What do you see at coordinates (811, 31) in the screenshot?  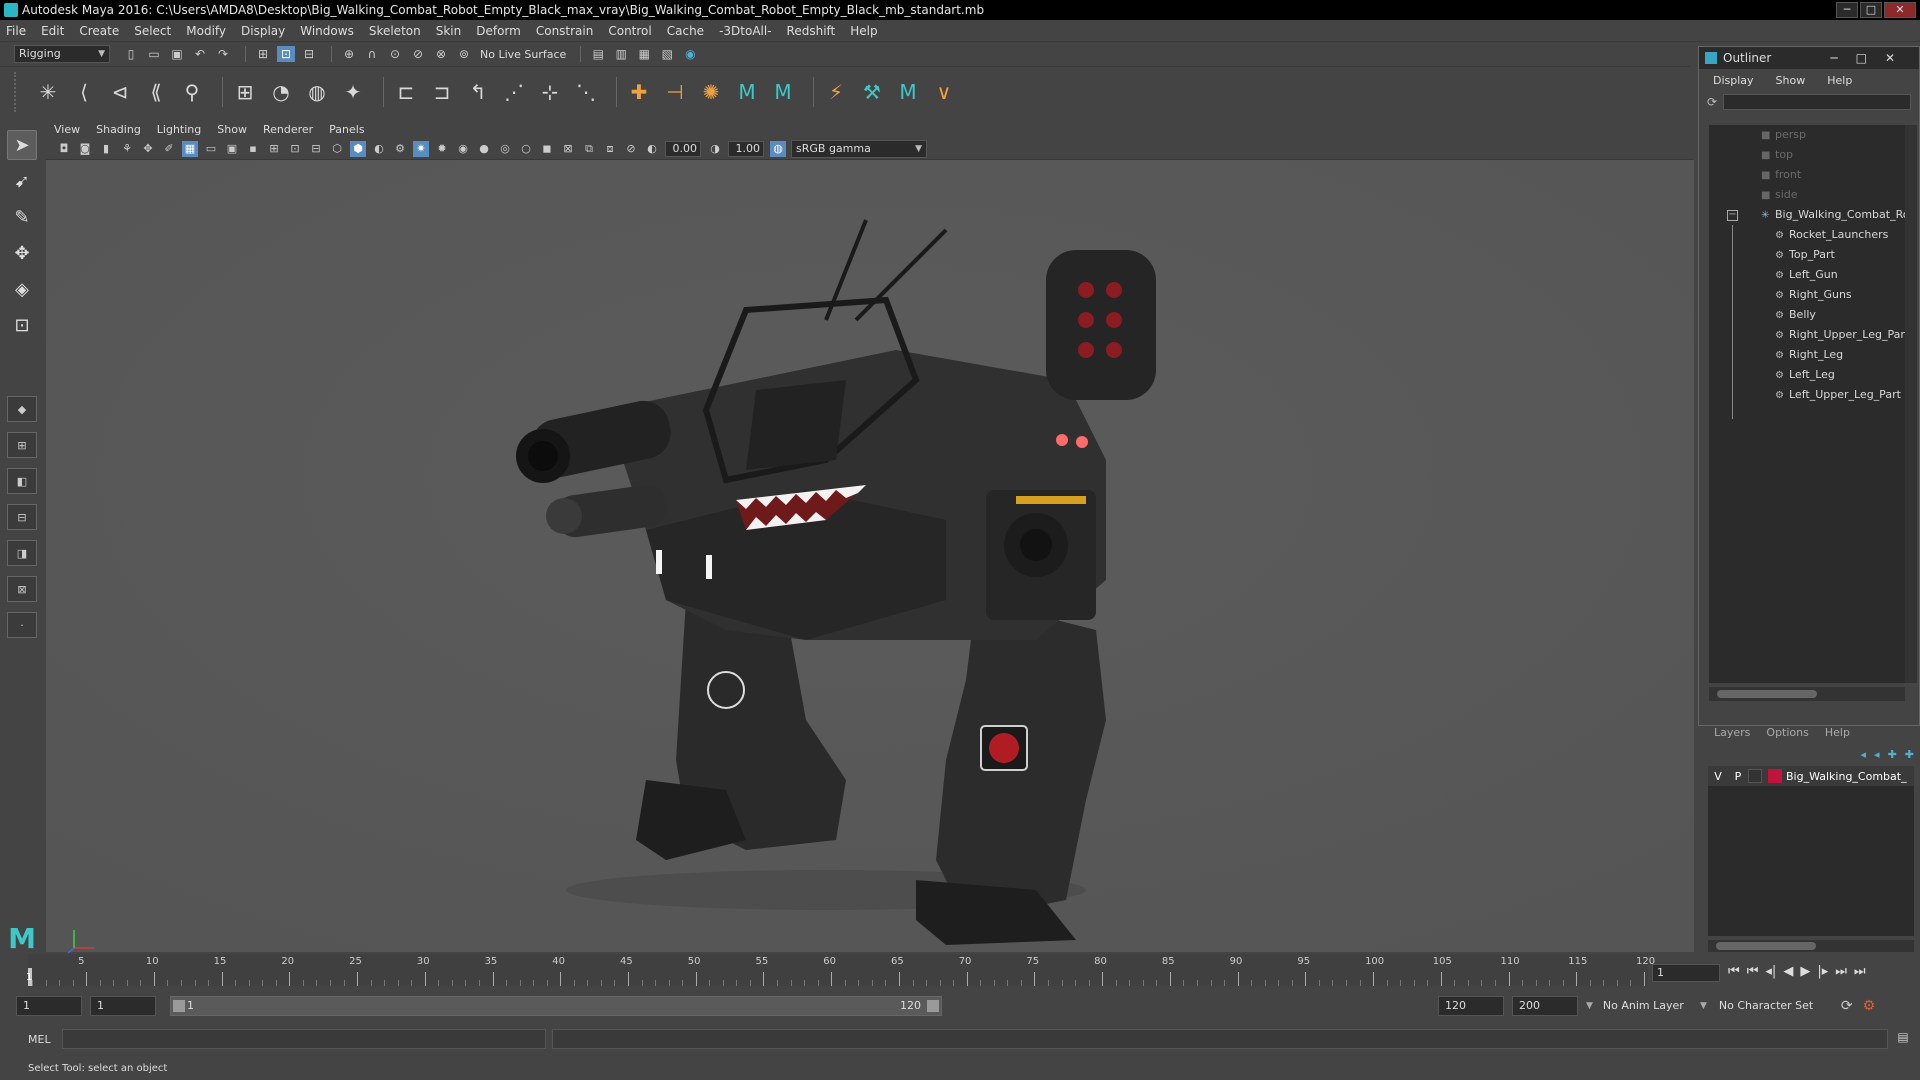 I see `menu-redshift: Redshift` at bounding box center [811, 31].